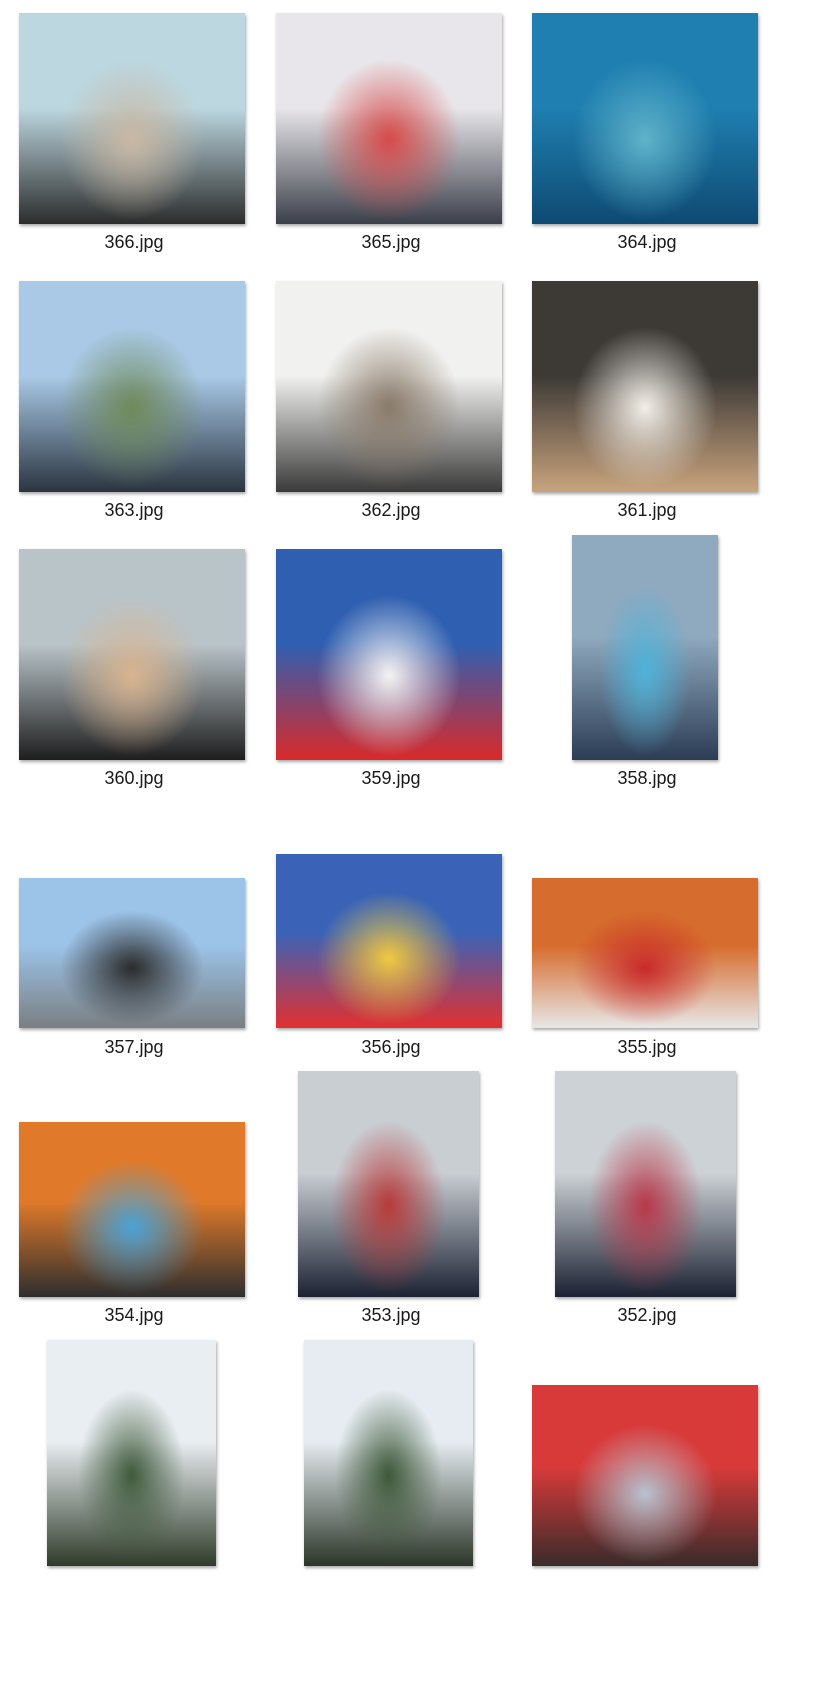 The height and width of the screenshot is (1695, 819). Describe the element at coordinates (134, 1315) in the screenshot. I see `file-name-label: 354.jpg` at that location.